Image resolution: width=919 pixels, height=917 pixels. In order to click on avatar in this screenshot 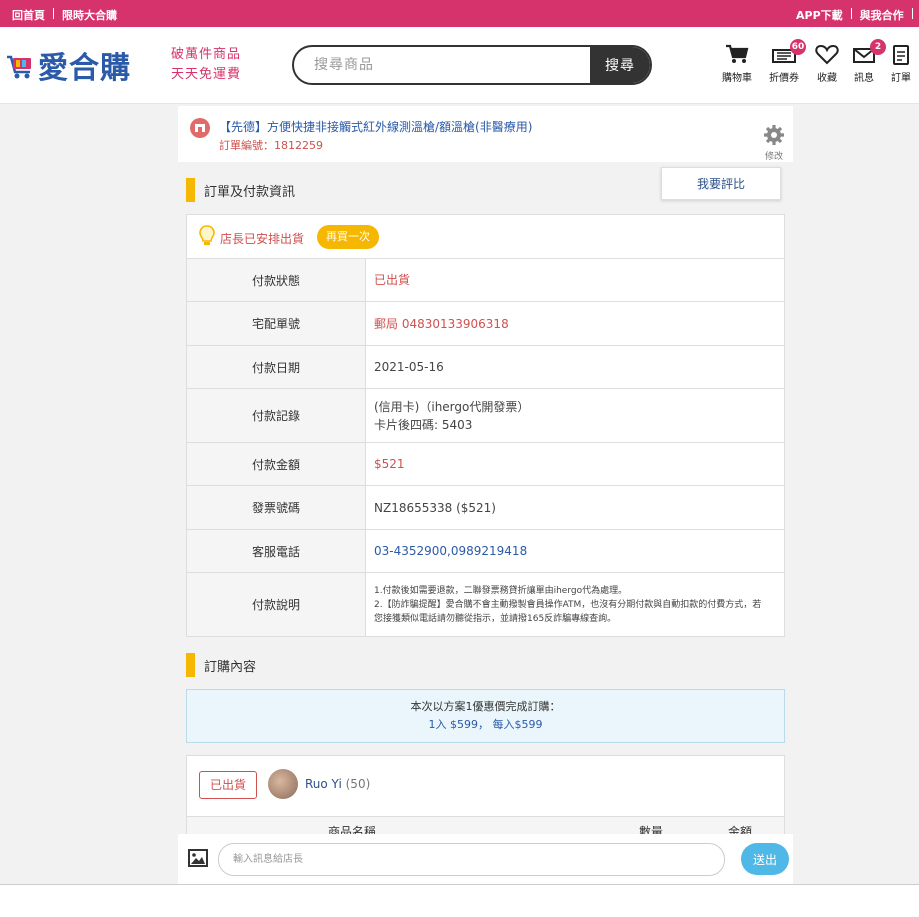, I will do `click(283, 784)`.